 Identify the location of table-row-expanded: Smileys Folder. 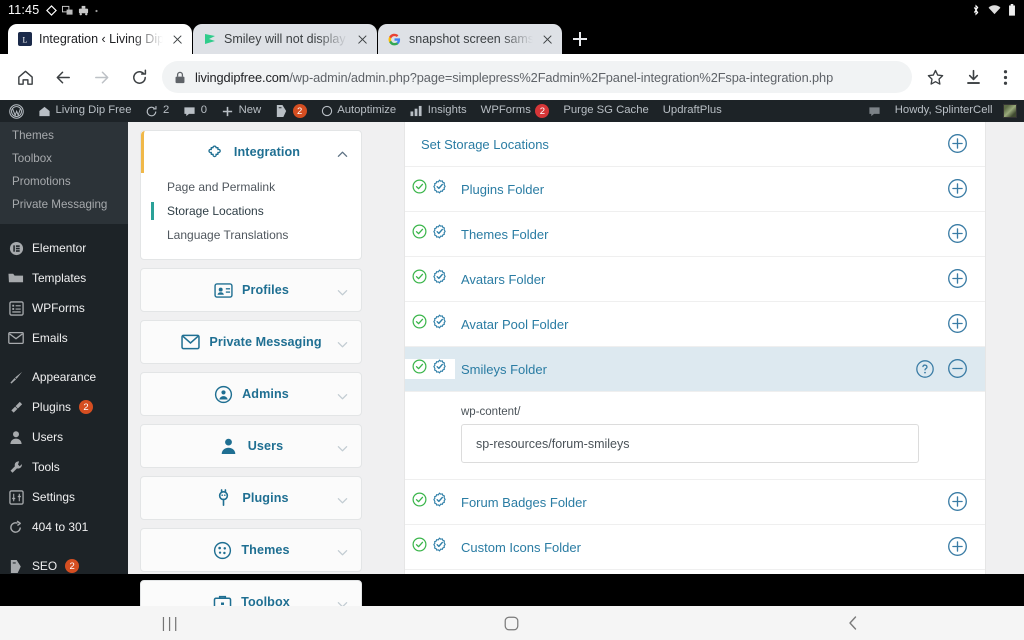
(695, 369).